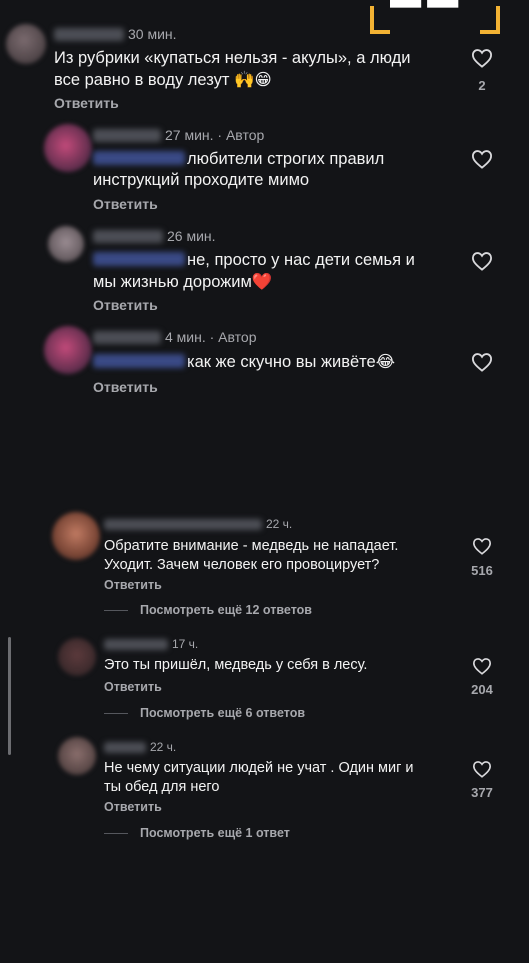  Describe the element at coordinates (172, 282) in the screenshot. I see `comment-text-line: мы жизнью дорожим` at that location.